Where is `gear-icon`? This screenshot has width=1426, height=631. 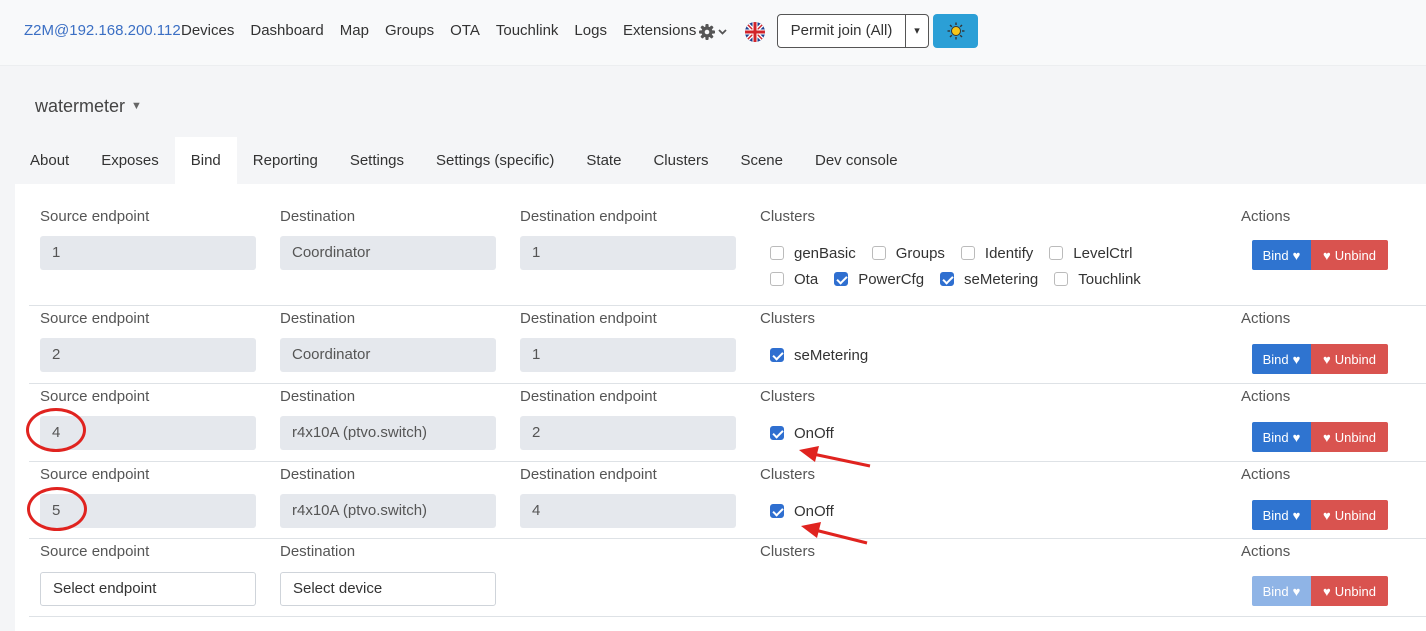 gear-icon is located at coordinates (713, 32).